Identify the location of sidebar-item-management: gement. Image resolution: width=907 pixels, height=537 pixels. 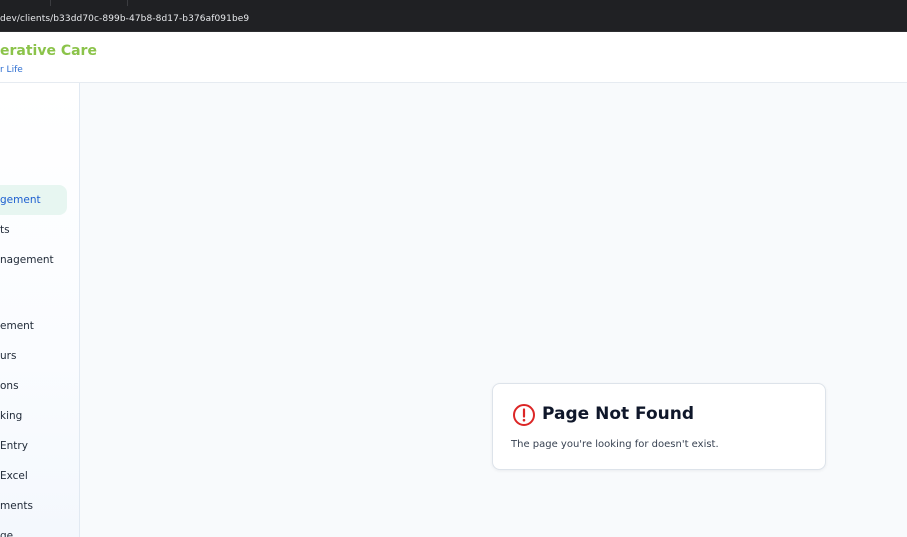
(33, 200).